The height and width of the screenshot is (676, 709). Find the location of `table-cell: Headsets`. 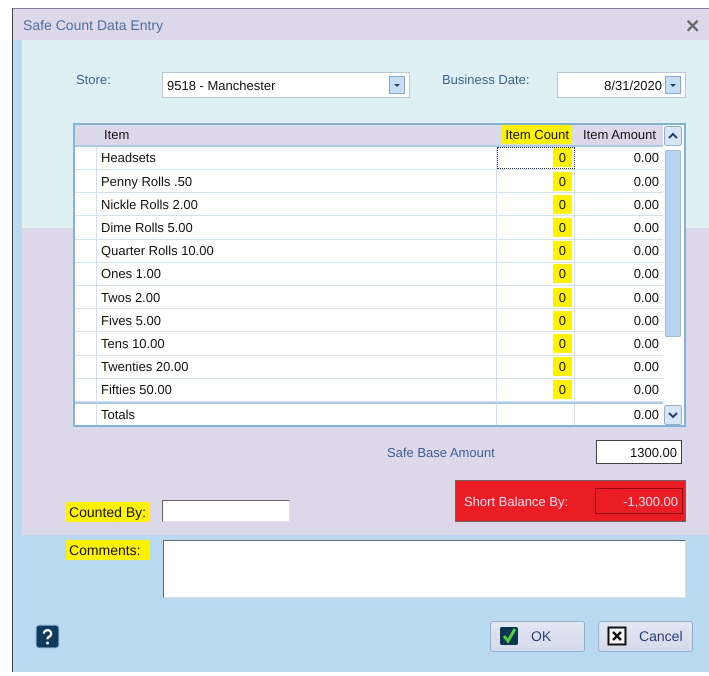

table-cell: Headsets is located at coordinates (297, 157).